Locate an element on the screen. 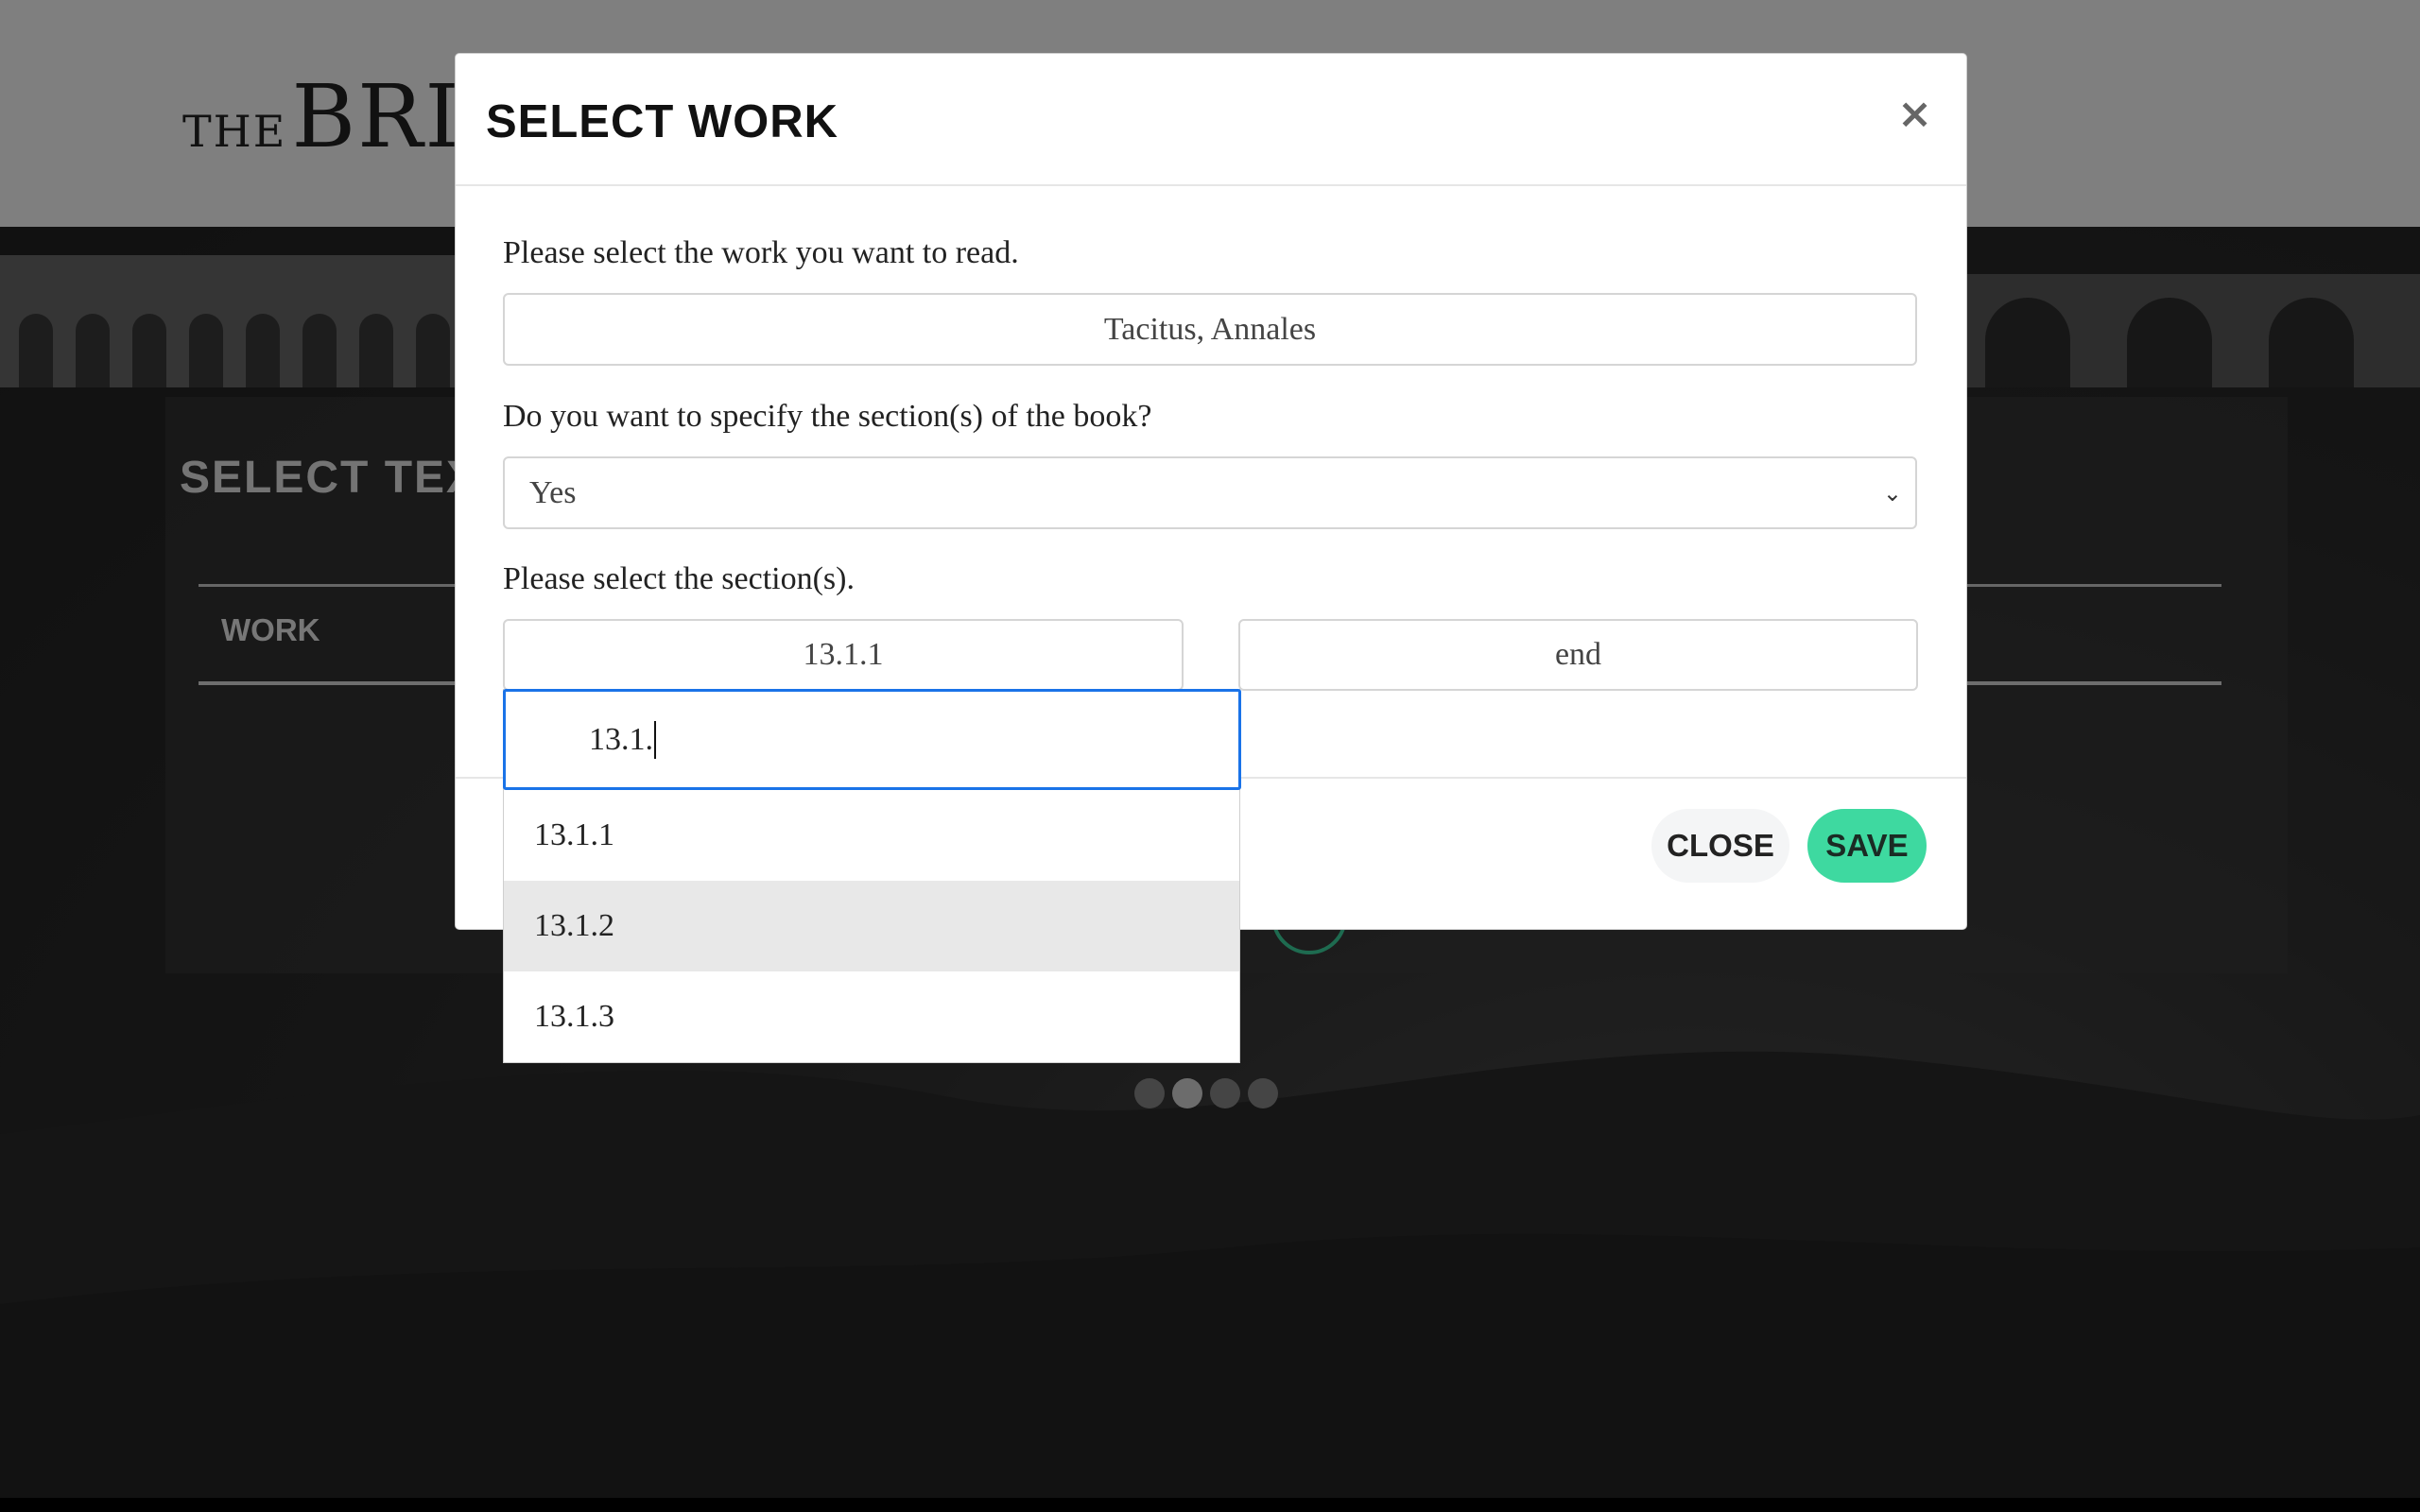 The height and width of the screenshot is (1512, 2420). range-start-value: 13.1.1 is located at coordinates (843, 654).